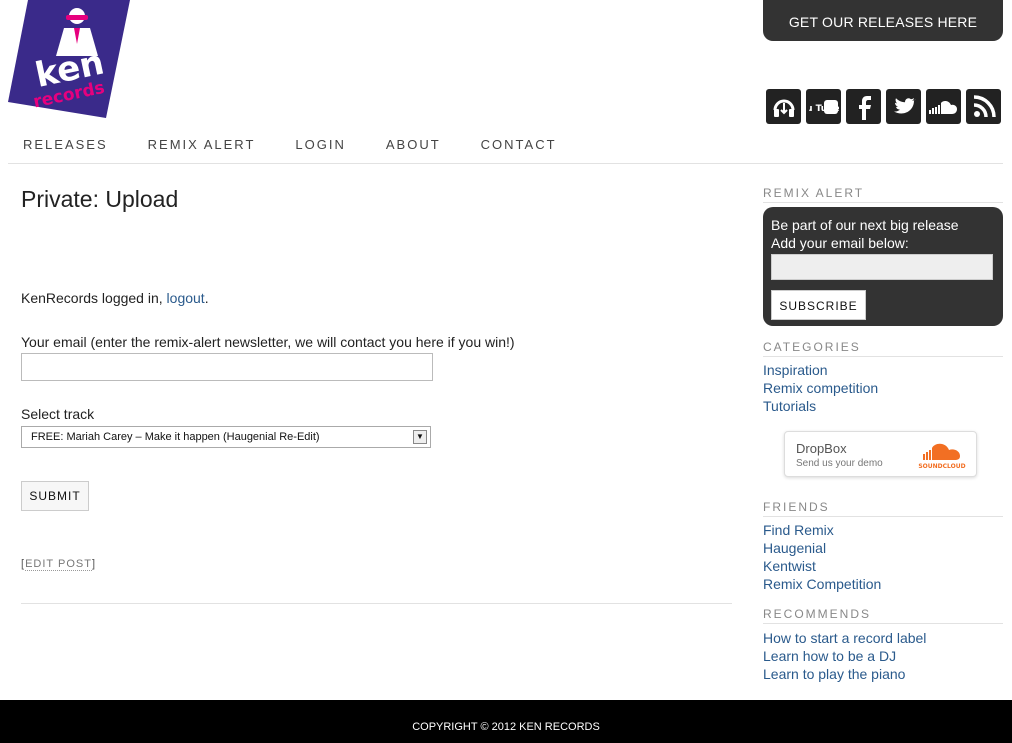 Image resolution: width=1012 pixels, height=743 pixels. What do you see at coordinates (824, 109) in the screenshot?
I see `youtube-icon-text-you: You Tube` at bounding box center [824, 109].